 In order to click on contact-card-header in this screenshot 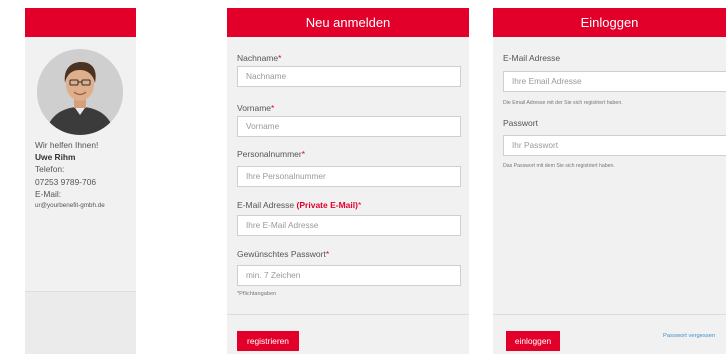, I will do `click(80, 22)`.